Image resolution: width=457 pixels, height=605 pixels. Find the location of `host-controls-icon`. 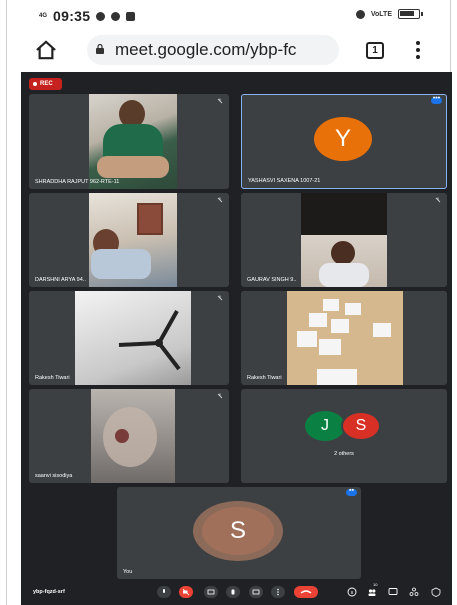

host-controls-icon is located at coordinates (436, 592).